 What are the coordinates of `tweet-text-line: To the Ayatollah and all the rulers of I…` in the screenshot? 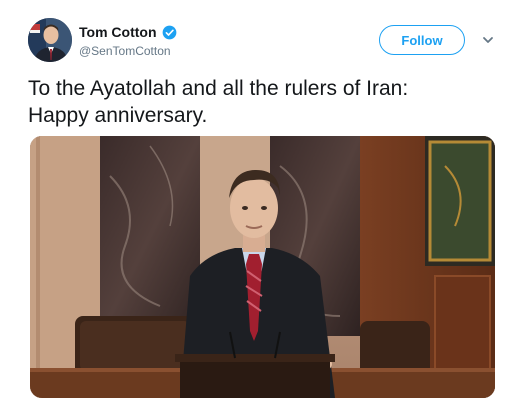 It's located at (218, 88).